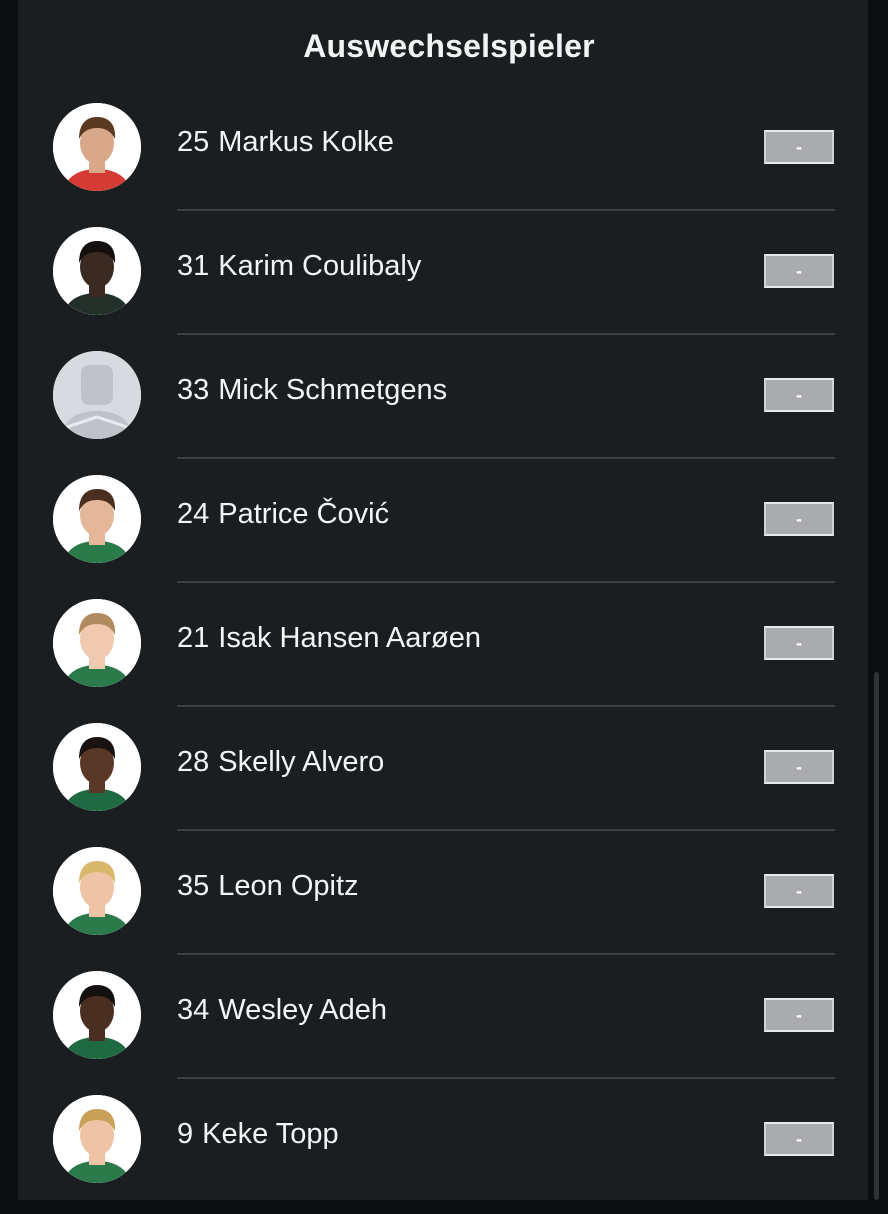  I want to click on player-number: 35, so click(193, 886).